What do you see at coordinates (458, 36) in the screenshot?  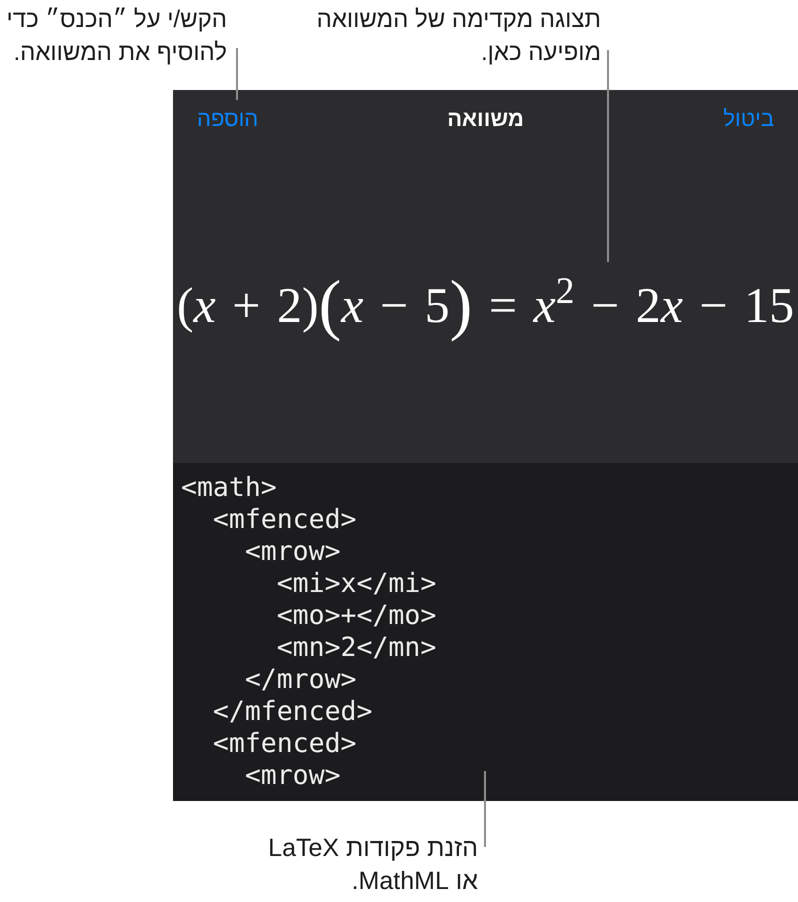 I see `callout-text: תצוגה מקדימה של המשוואה מופיעה כאן.` at bounding box center [458, 36].